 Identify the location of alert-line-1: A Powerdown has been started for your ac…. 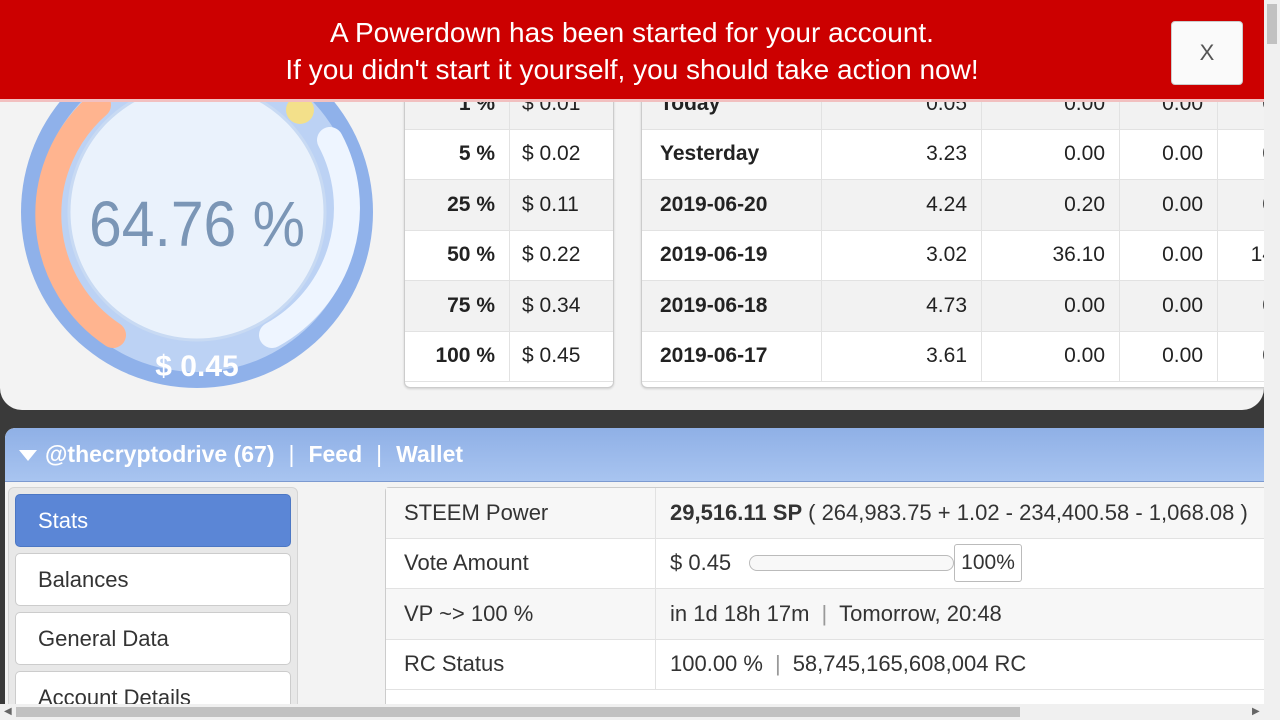
(632, 32).